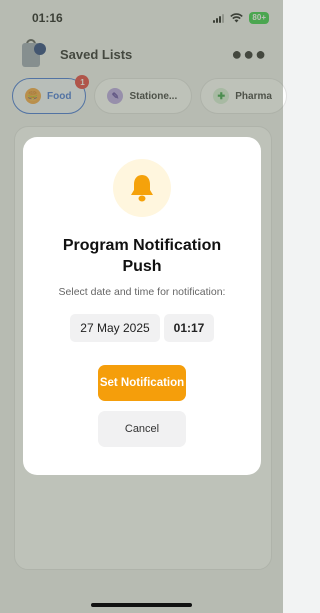 This screenshot has height=613, width=320. What do you see at coordinates (189, 328) in the screenshot?
I see `time-picker: 01:17` at bounding box center [189, 328].